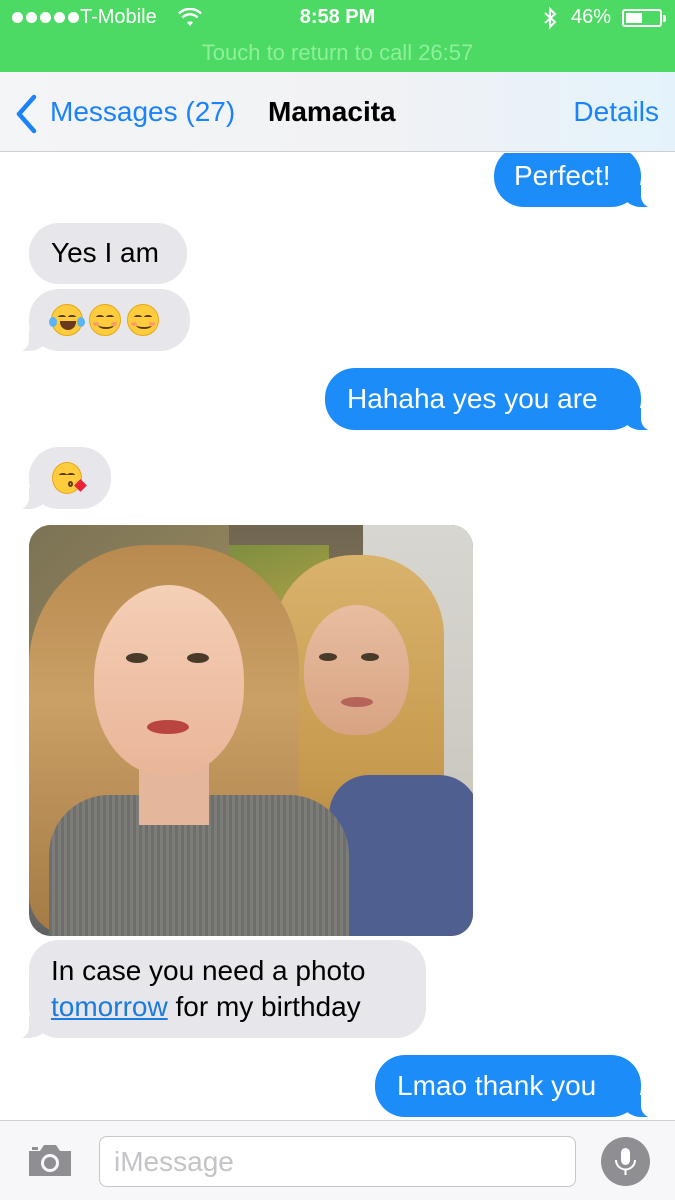  I want to click on navigation-bar: Messages (27) Mamacita Details, so click(337, 112).